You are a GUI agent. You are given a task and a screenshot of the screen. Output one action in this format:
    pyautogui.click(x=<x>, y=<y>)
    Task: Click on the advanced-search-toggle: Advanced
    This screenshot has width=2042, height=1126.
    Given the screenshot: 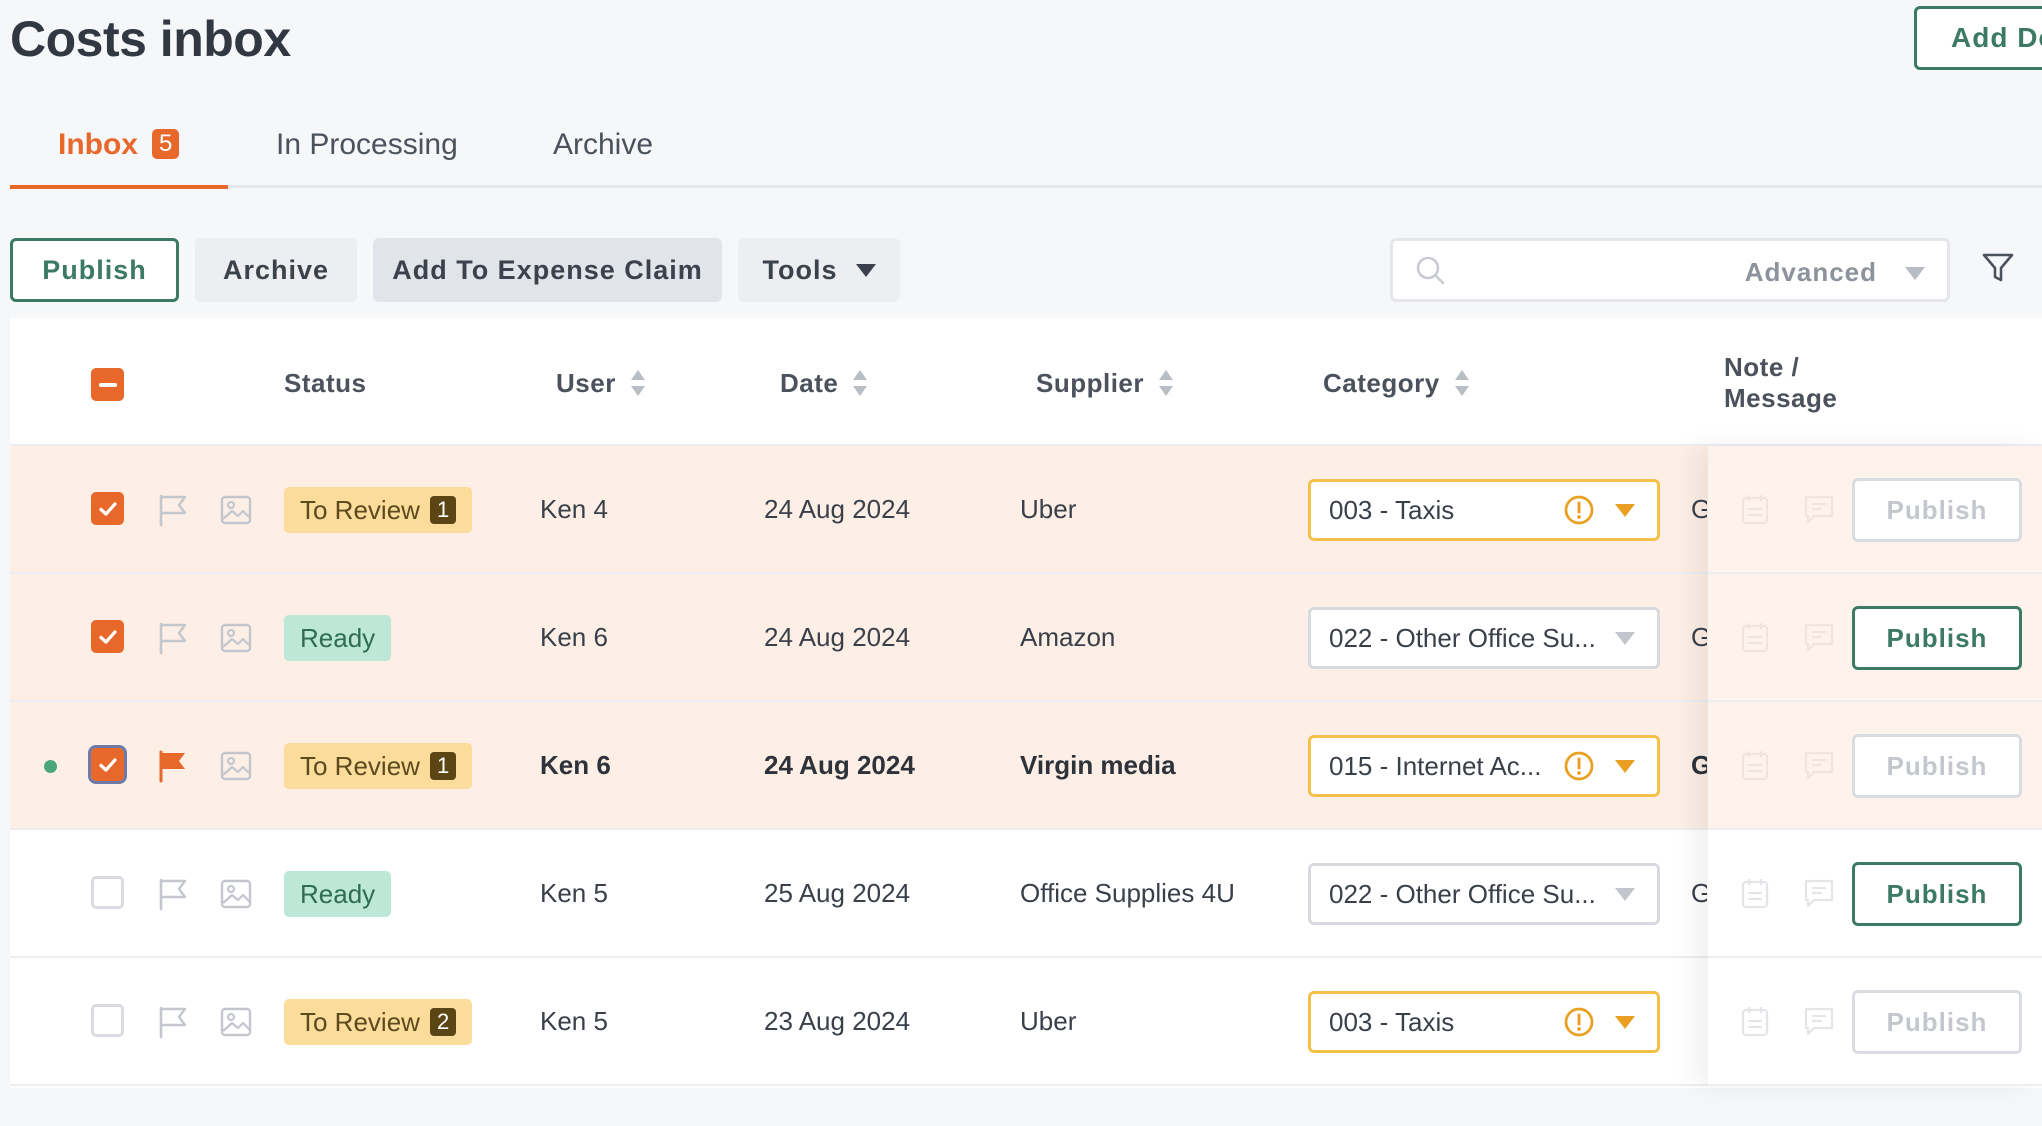 What is the action you would take?
    pyautogui.click(x=1811, y=272)
    